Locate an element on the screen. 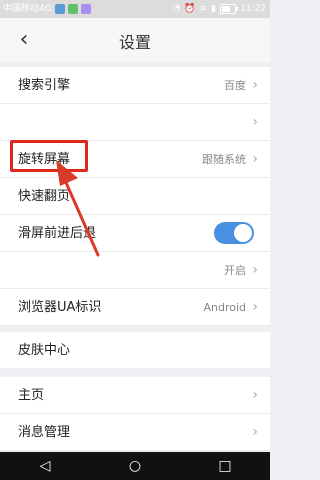 The height and width of the screenshot is (480, 320). header-bar: ‹ 设置 is located at coordinates (135, 40).